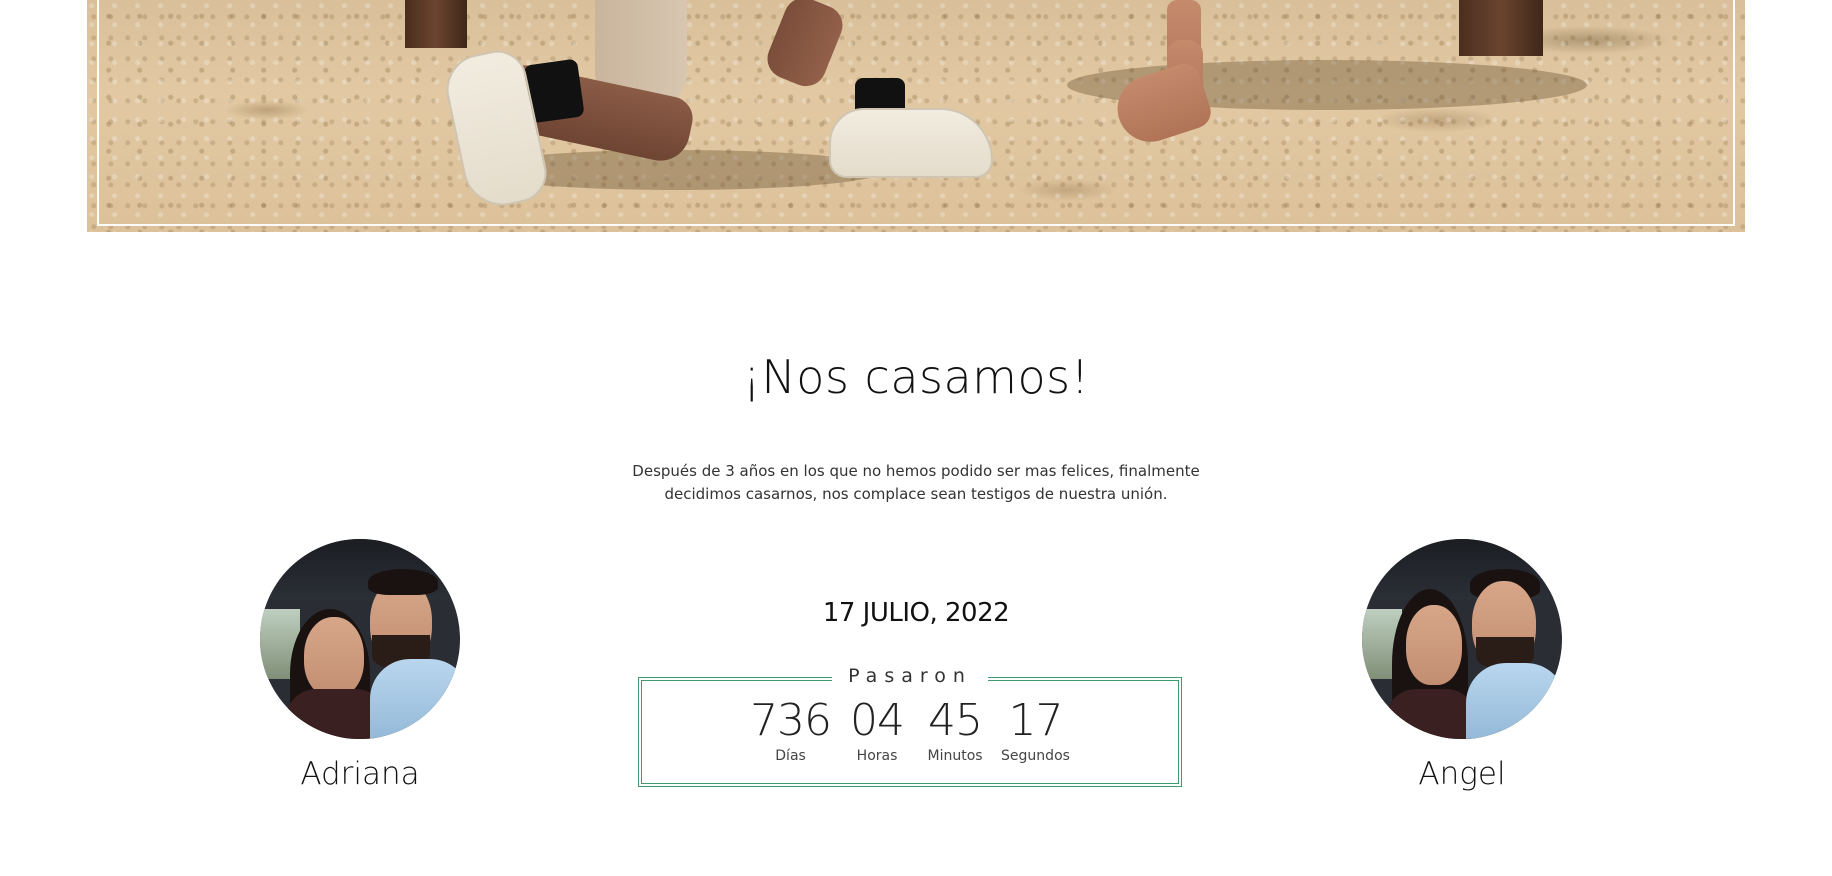 This screenshot has height=876, width=1832. I want to click on face, so click(334, 657).